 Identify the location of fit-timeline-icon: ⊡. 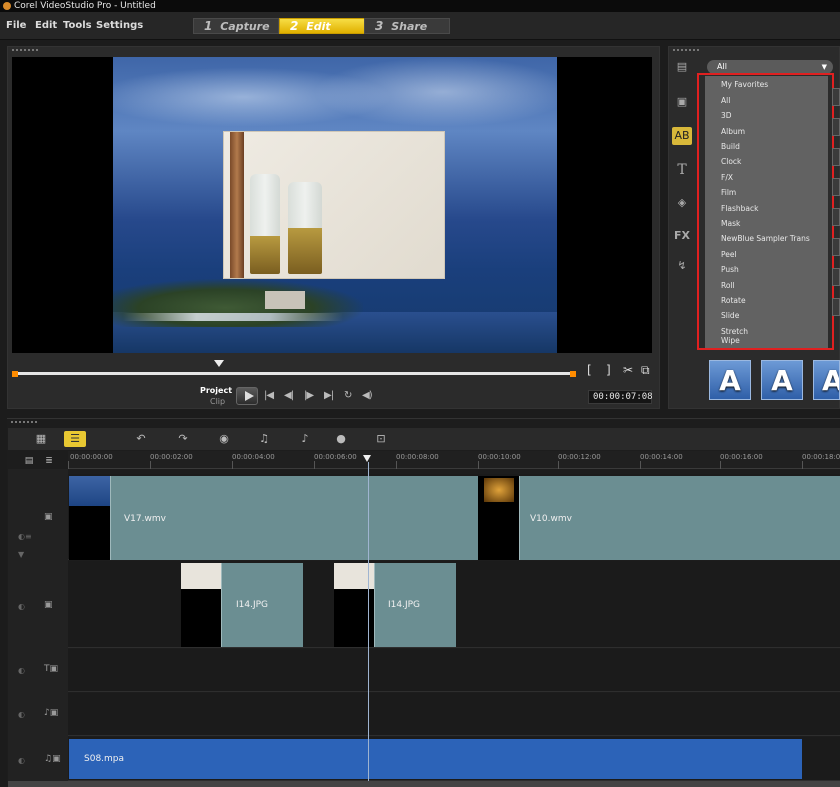
(381, 439).